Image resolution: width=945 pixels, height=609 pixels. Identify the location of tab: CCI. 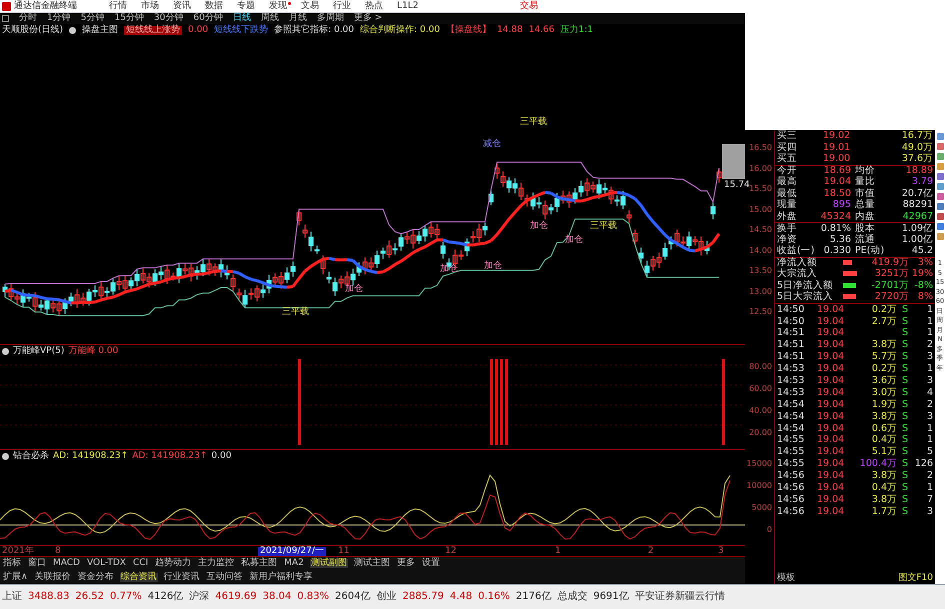
(141, 563).